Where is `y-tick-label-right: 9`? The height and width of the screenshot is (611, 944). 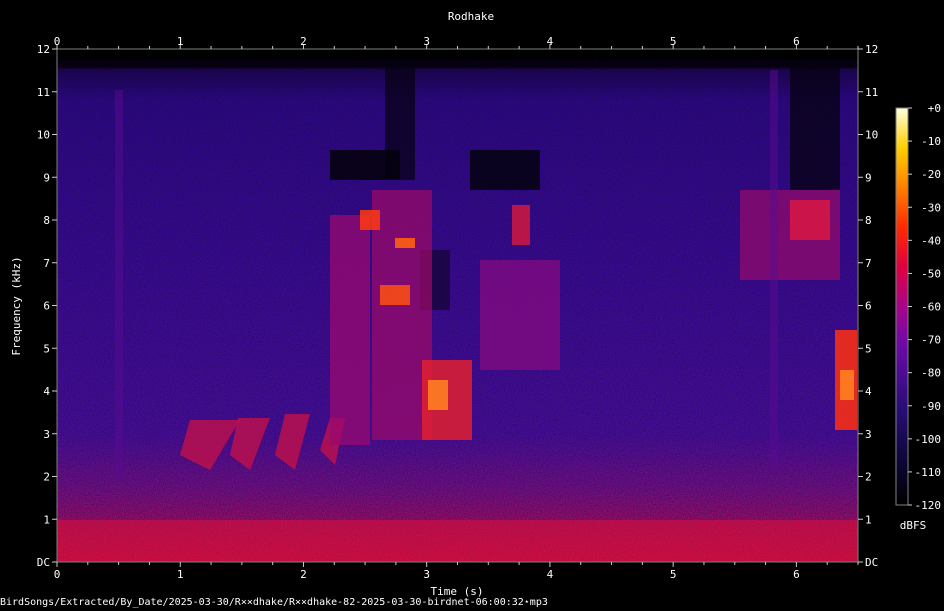 y-tick-label-right: 9 is located at coordinates (868, 177).